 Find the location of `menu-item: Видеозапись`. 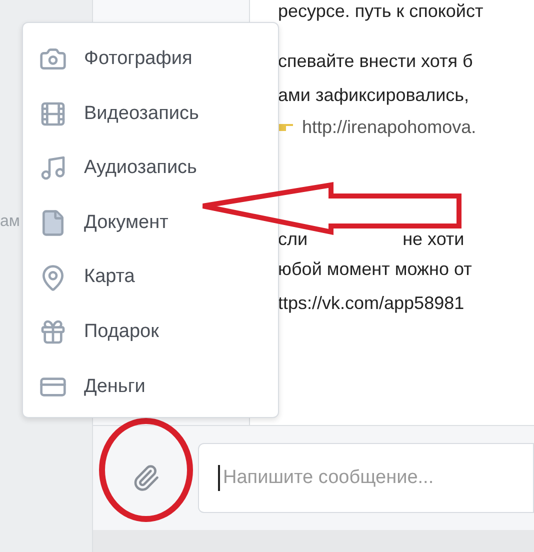

menu-item: Видеозапись is located at coordinates (115, 114).